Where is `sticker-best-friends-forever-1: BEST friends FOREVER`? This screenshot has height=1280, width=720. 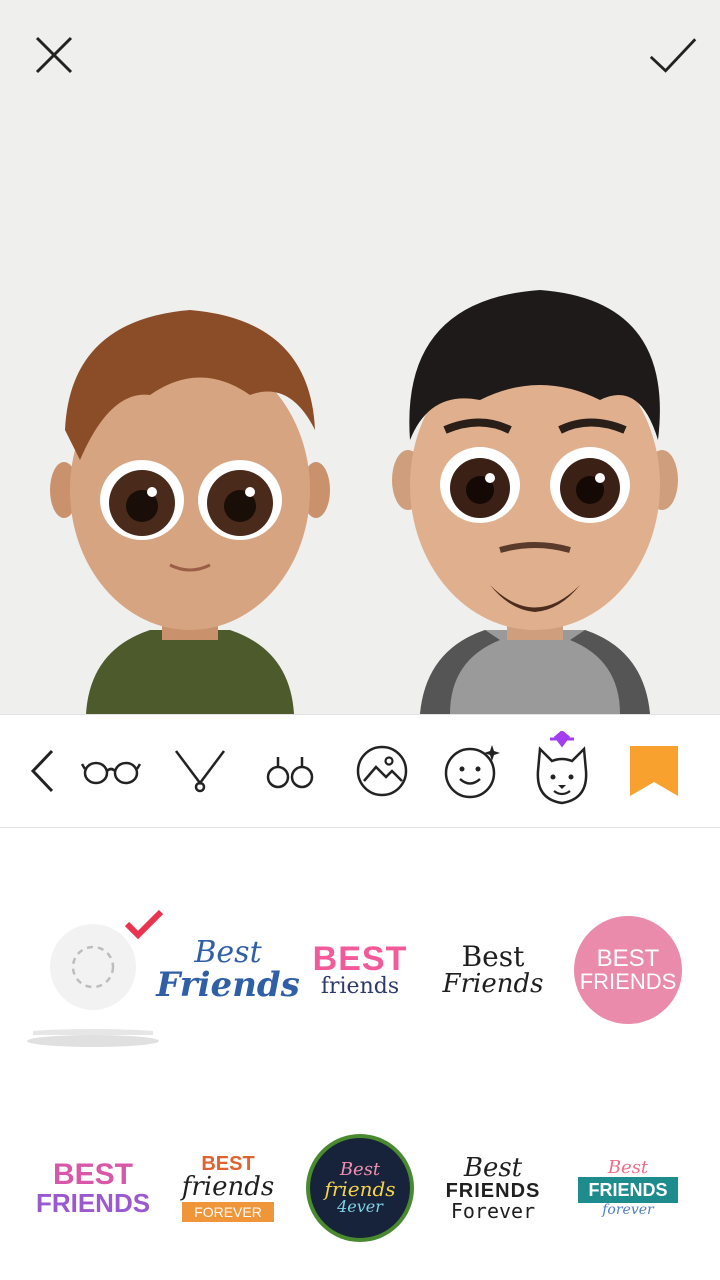
sticker-best-friends-forever-1: BEST friends FOREVER is located at coordinates (228, 1188).